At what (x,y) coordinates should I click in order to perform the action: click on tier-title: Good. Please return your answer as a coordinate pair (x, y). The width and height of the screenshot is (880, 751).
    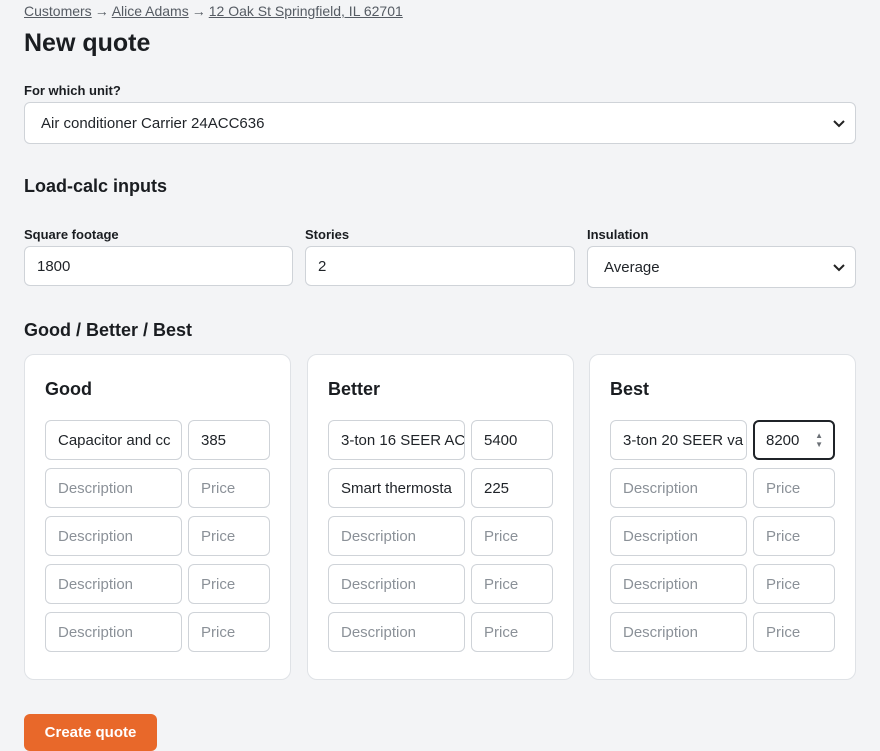
    Looking at the image, I should click on (68, 389).